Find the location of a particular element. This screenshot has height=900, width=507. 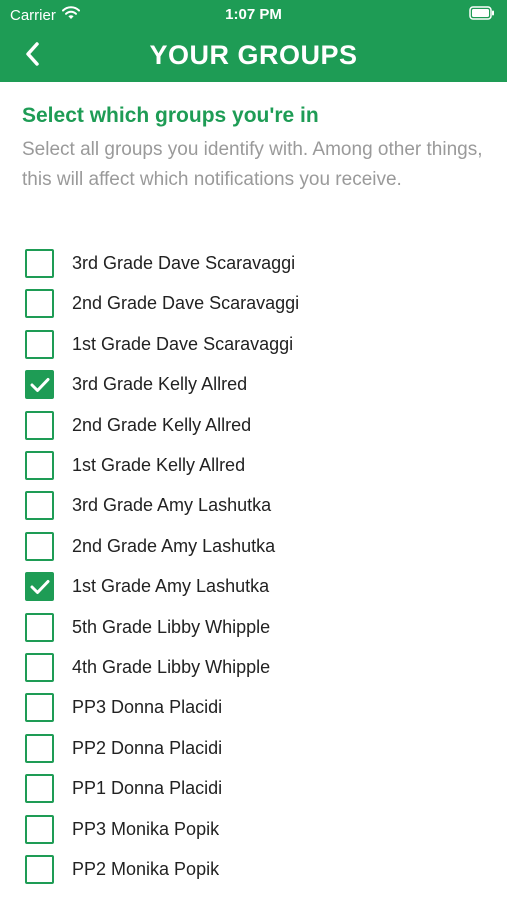

group-row: 5th Grade Libby Whipple is located at coordinates (253, 628).